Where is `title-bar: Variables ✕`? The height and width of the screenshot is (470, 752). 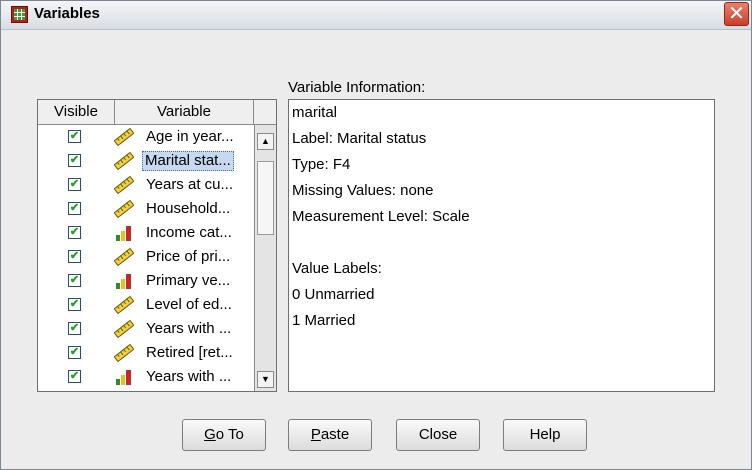
title-bar: Variables ✕ is located at coordinates (376, 15).